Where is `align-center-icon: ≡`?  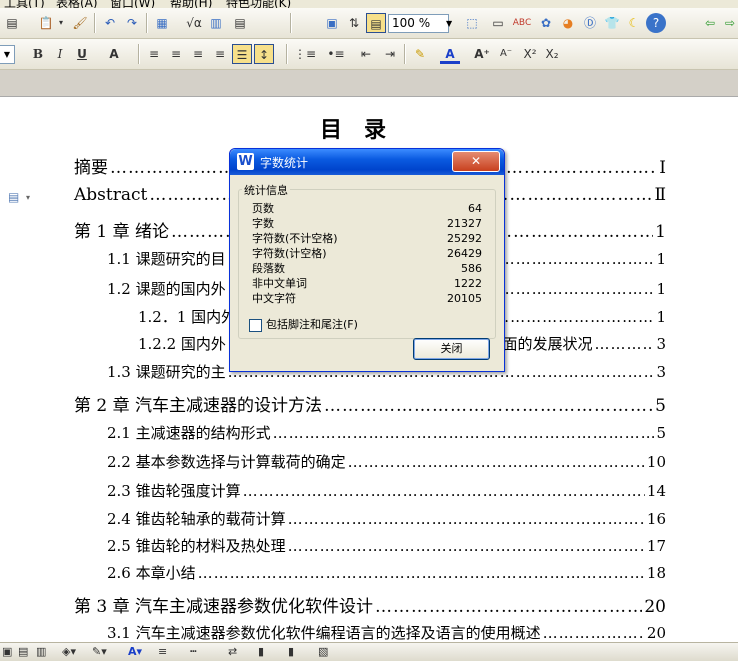
align-center-icon: ≡ is located at coordinates (176, 54).